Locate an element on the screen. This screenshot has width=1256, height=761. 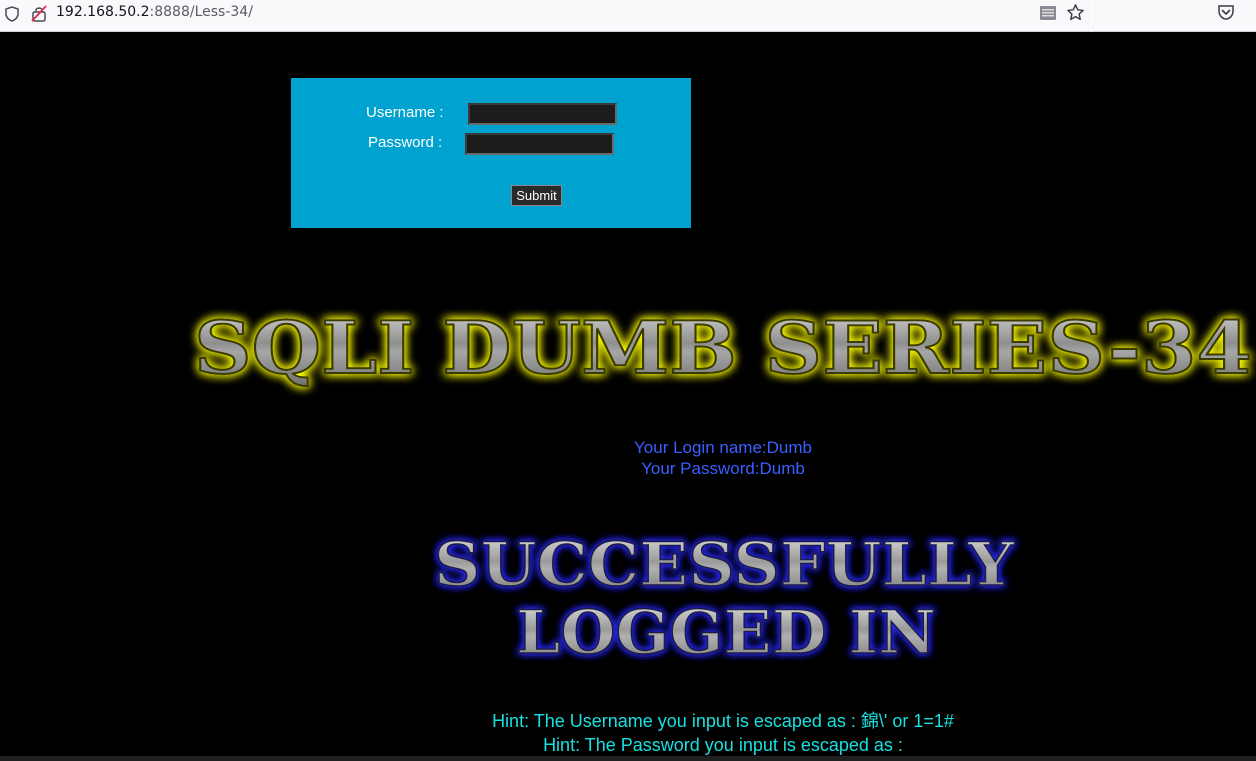
series-title-banner: SQLI DUMB SERIES-34 is located at coordinates (723, 347).